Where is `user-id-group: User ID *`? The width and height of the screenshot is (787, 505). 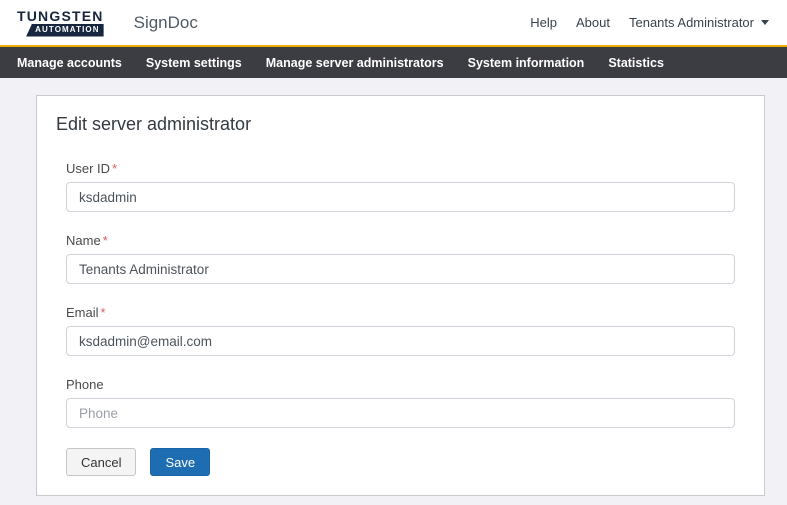
user-id-group: User ID * is located at coordinates (400, 186).